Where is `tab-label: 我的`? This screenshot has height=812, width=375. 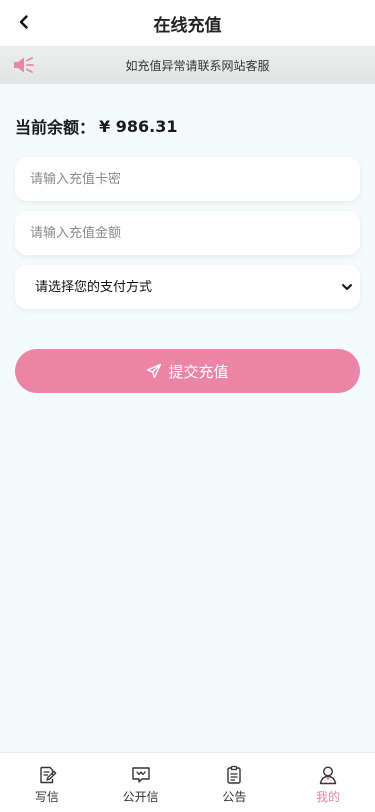 tab-label: 我的 is located at coordinates (328, 797).